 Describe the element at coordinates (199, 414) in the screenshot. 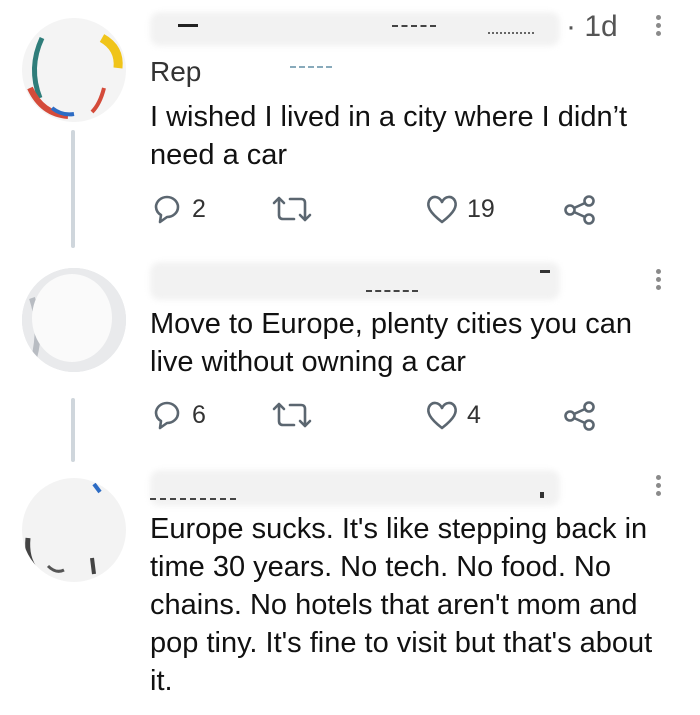

I see `reply-count: 6` at that location.